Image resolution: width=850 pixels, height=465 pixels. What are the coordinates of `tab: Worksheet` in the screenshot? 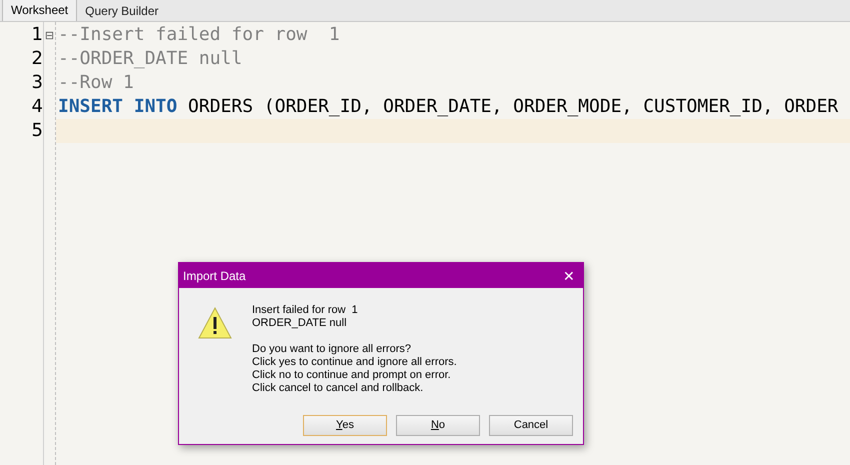 It's located at (40, 10).